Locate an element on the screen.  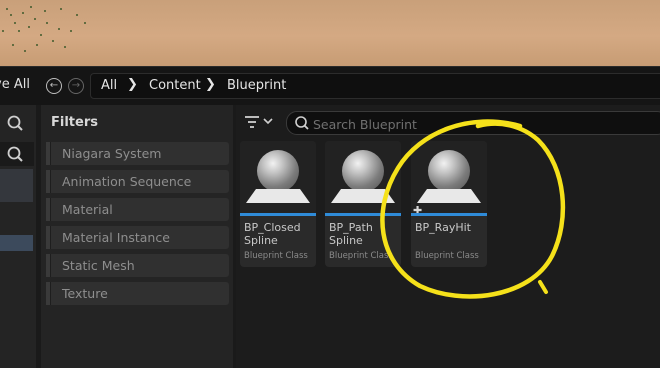
breadcrumb-item-content: Content is located at coordinates (175, 85).